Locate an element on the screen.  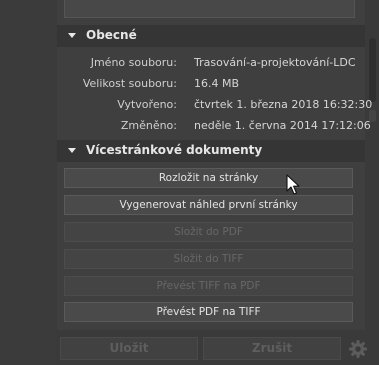
split-pages-button: Rozložit na stránky is located at coordinates (208, 178).